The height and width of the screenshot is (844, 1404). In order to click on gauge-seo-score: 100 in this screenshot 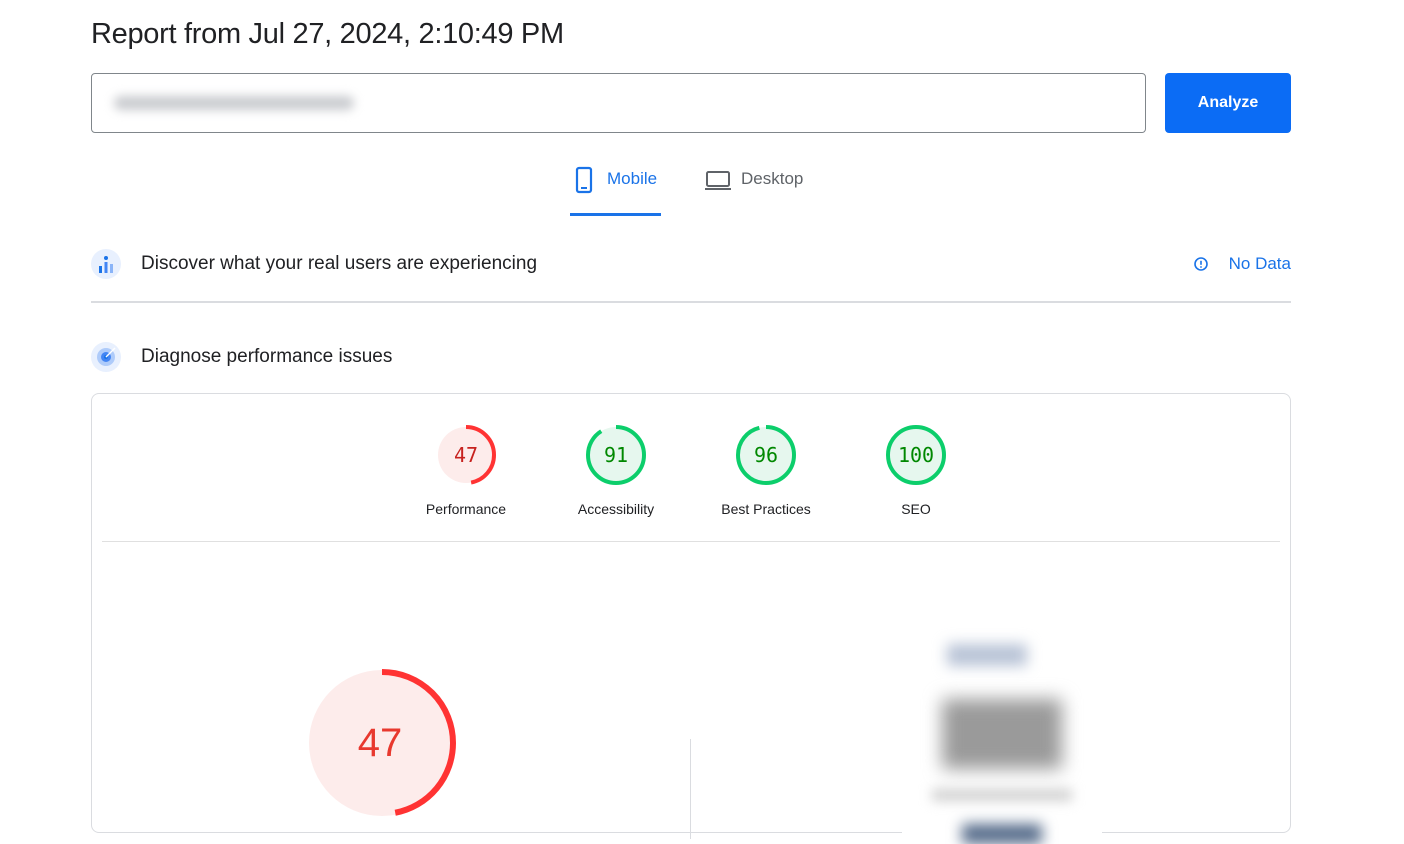, I will do `click(916, 455)`.